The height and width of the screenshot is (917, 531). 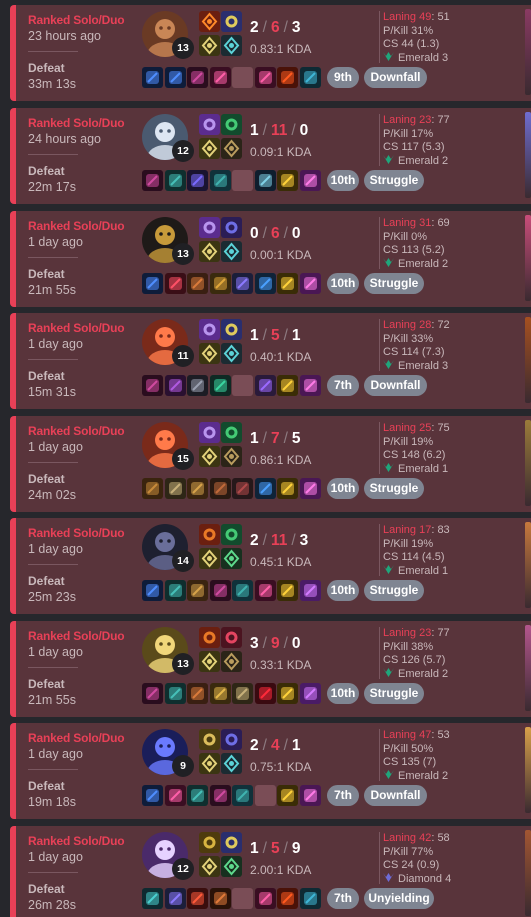 I want to click on sword-item-icon, so click(x=265, y=180).